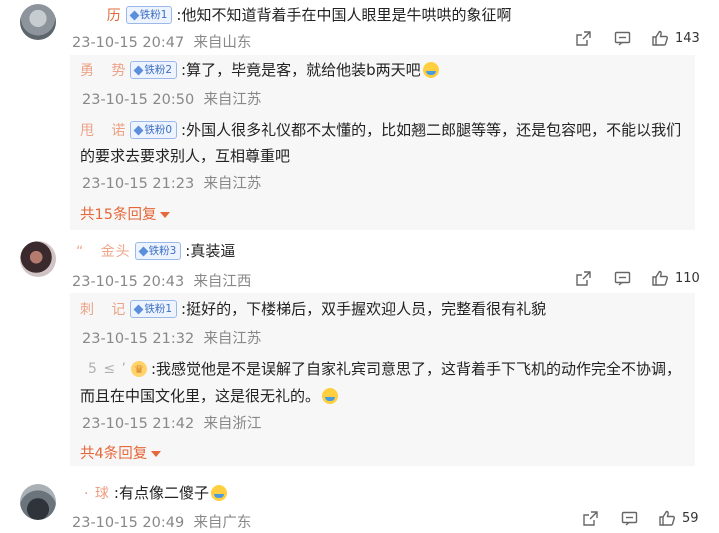  I want to click on reply-header: 刺 记 铁粉1 :挺好的，下楼梯后，双手握欢迎人员，完整看很有礼貌, so click(313, 309).